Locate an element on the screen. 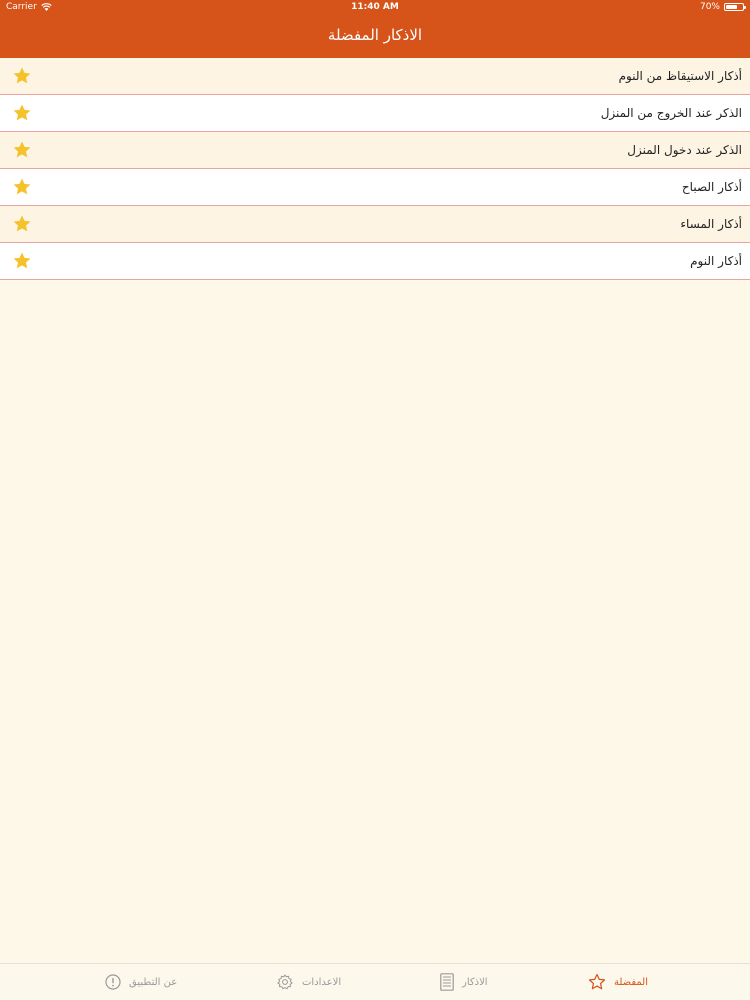 The width and height of the screenshot is (750, 1000). tab-favorites: المفضلة is located at coordinates (618, 982).